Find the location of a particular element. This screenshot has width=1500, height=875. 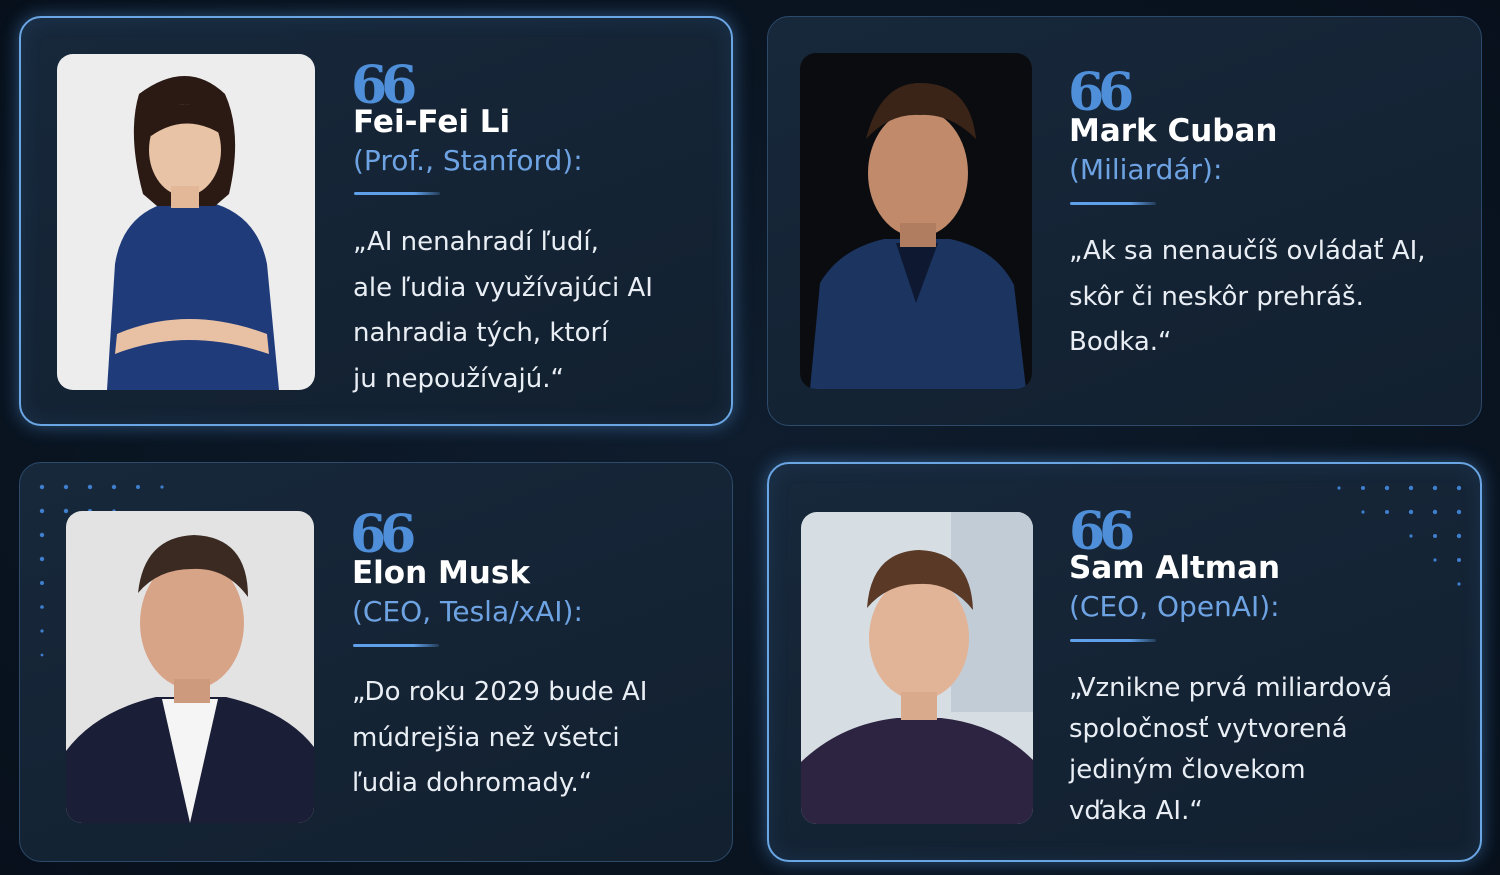

person-role: (CEO, Tesla/xAI): is located at coordinates (467, 611).